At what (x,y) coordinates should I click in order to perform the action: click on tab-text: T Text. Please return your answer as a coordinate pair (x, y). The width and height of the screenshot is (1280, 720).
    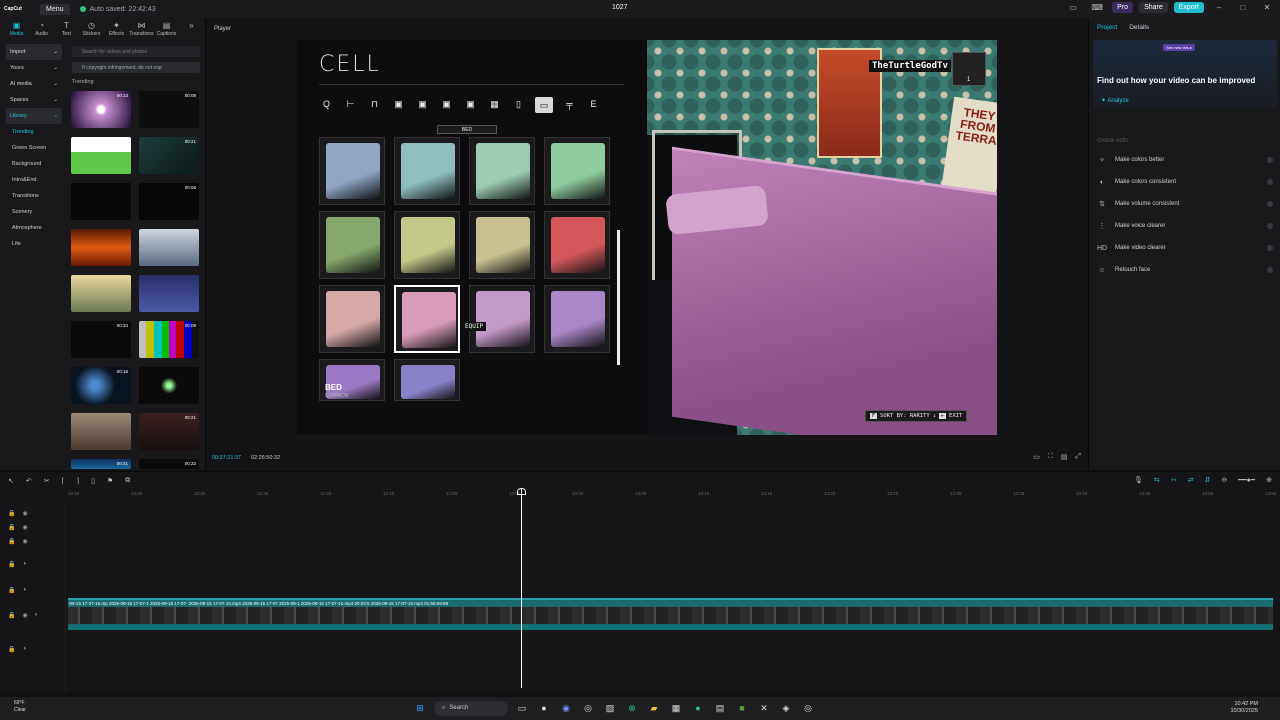
    Looking at the image, I should click on (66, 29).